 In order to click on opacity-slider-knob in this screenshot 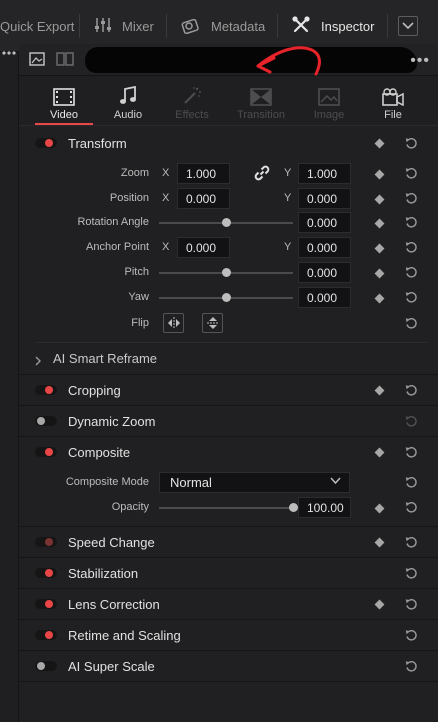, I will do `click(293, 507)`.